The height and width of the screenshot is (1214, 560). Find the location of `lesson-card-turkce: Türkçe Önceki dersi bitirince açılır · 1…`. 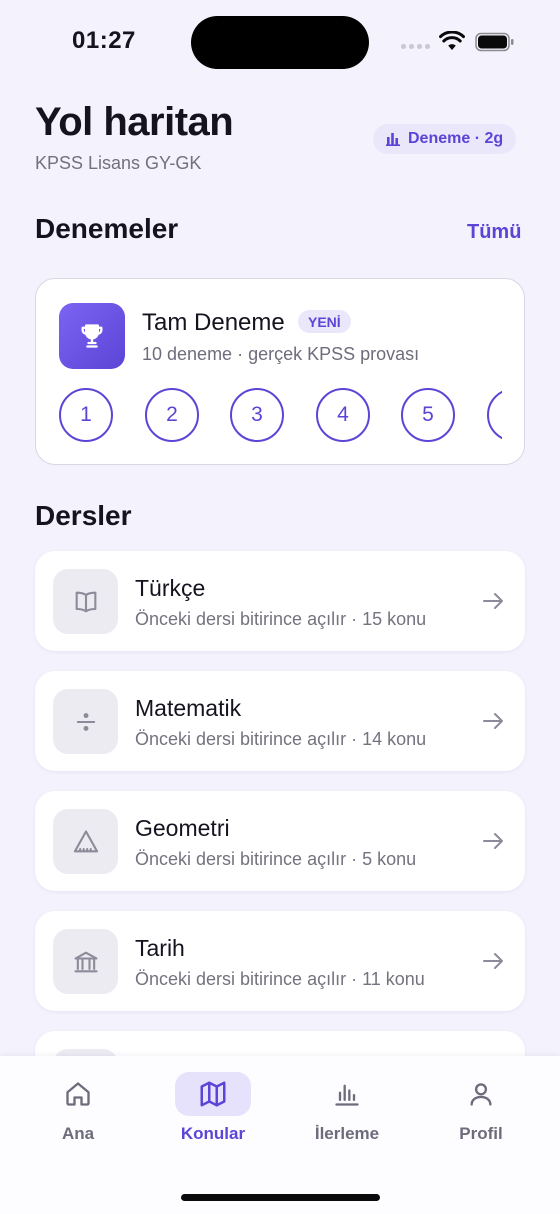

lesson-card-turkce: Türkçe Önceki dersi bitirince açılır · 1… is located at coordinates (280, 601).